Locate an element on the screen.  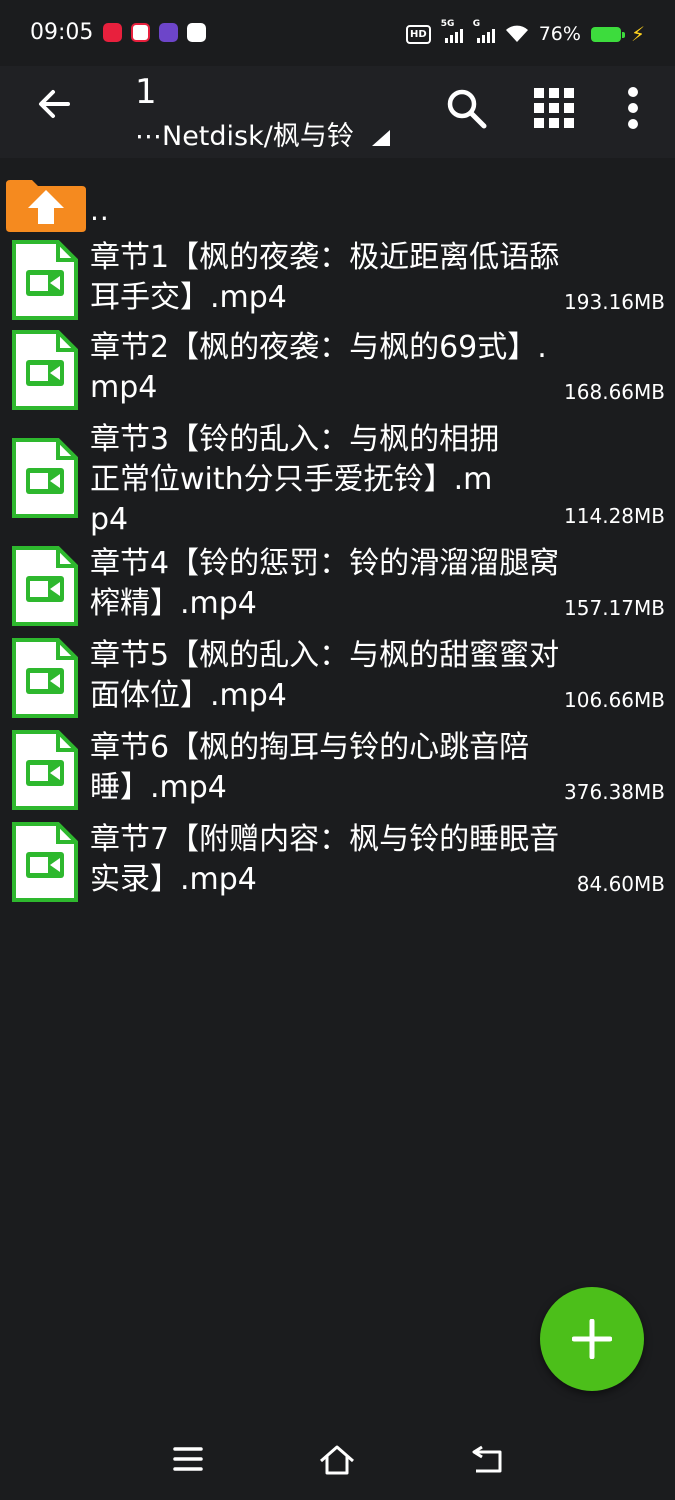
battery-icon is located at coordinates (607, 34).